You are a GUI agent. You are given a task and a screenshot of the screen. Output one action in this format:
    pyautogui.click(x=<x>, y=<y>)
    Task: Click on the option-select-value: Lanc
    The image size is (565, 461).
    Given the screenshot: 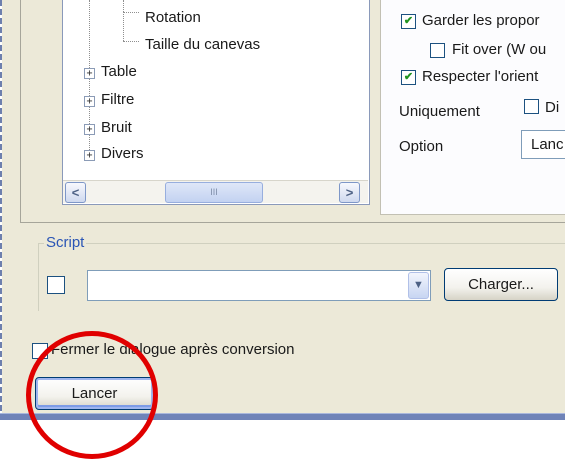 What is the action you would take?
    pyautogui.click(x=547, y=144)
    